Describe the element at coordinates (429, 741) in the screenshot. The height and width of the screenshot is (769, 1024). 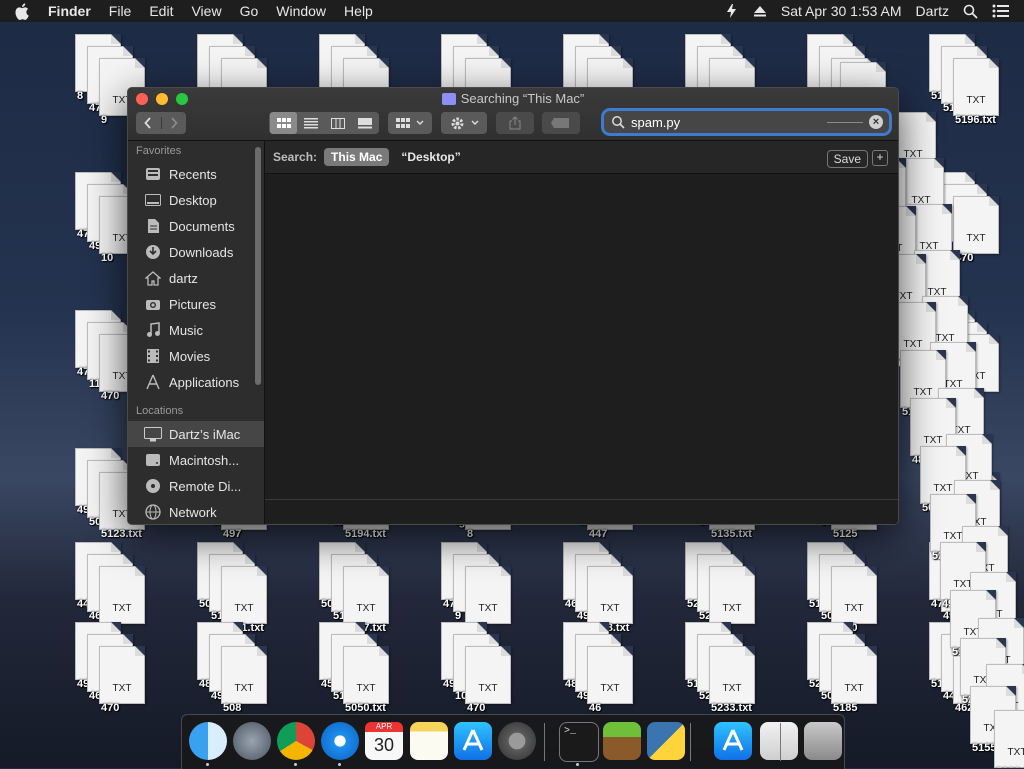
I see `dock-notes-icon` at that location.